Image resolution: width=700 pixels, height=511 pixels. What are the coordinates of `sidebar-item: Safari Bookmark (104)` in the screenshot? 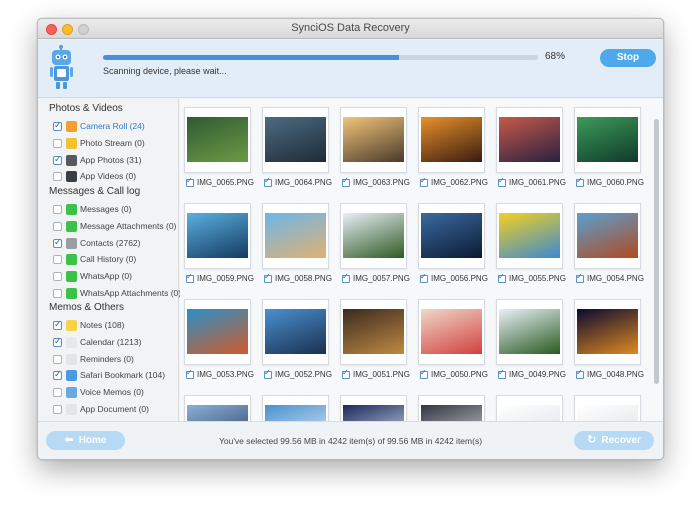 It's located at (116, 375).